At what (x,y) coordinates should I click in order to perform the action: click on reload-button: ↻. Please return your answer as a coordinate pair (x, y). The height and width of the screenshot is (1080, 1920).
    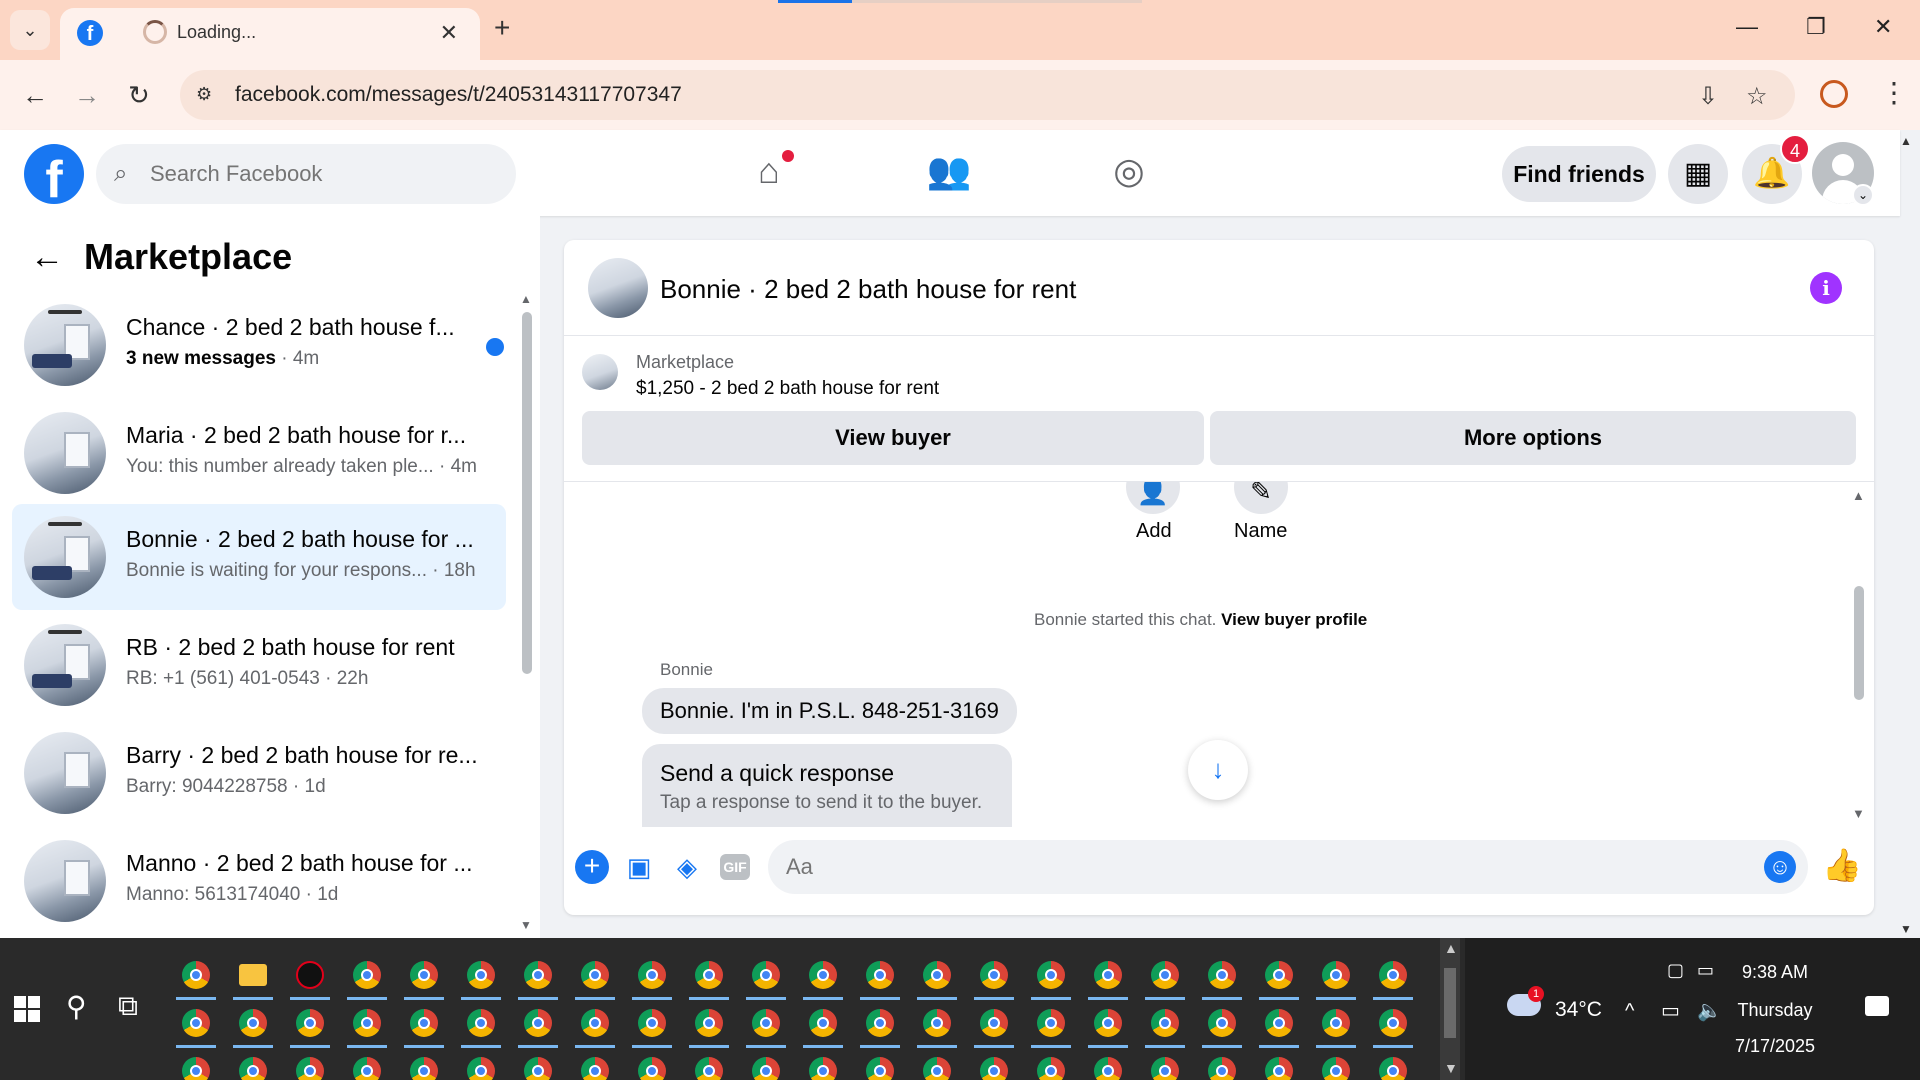
    Looking at the image, I should click on (139, 95).